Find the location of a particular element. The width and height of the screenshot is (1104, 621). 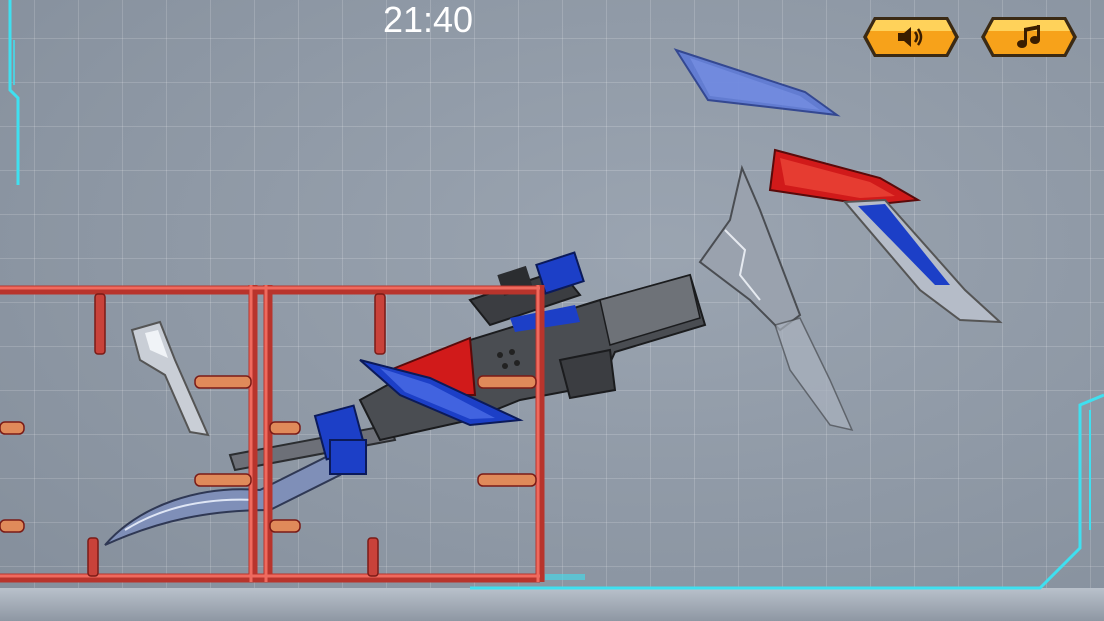

sound-button is located at coordinates (911, 37).